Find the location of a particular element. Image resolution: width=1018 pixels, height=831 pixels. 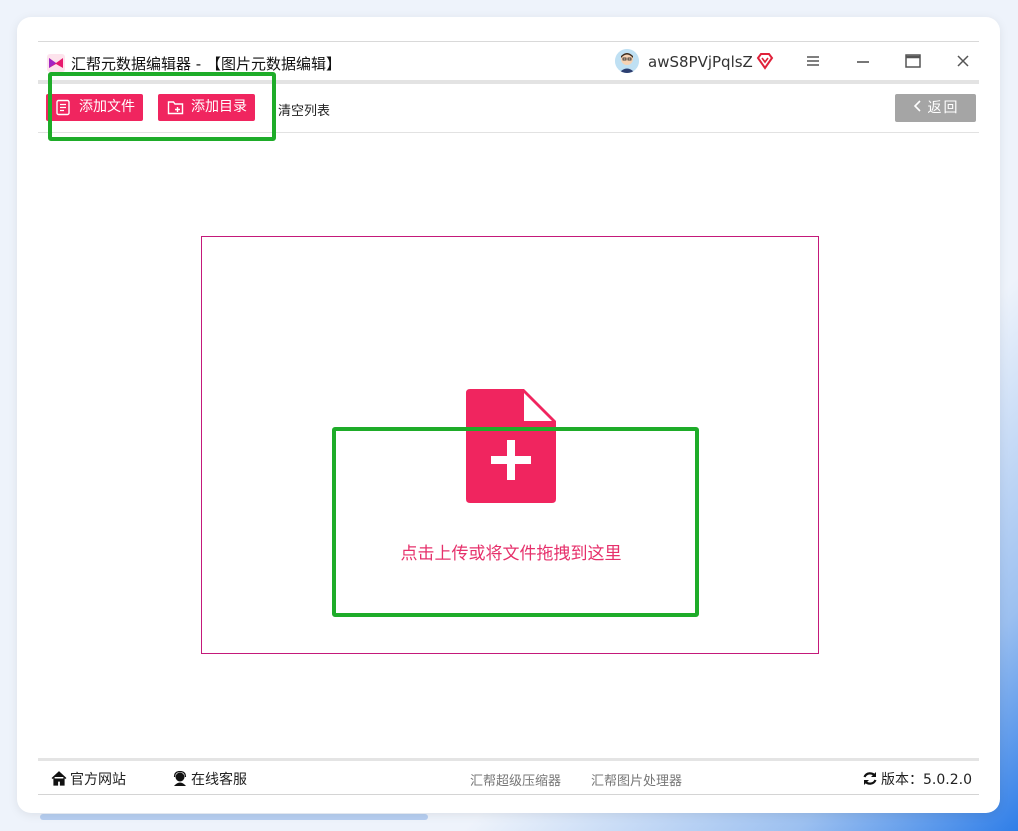

maximize-button is located at coordinates (913, 61).